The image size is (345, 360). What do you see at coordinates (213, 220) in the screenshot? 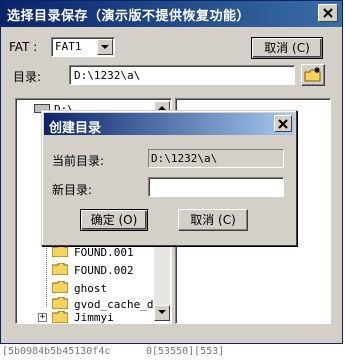
I see `dialog-cancel-button: 取消 (C)` at bounding box center [213, 220].